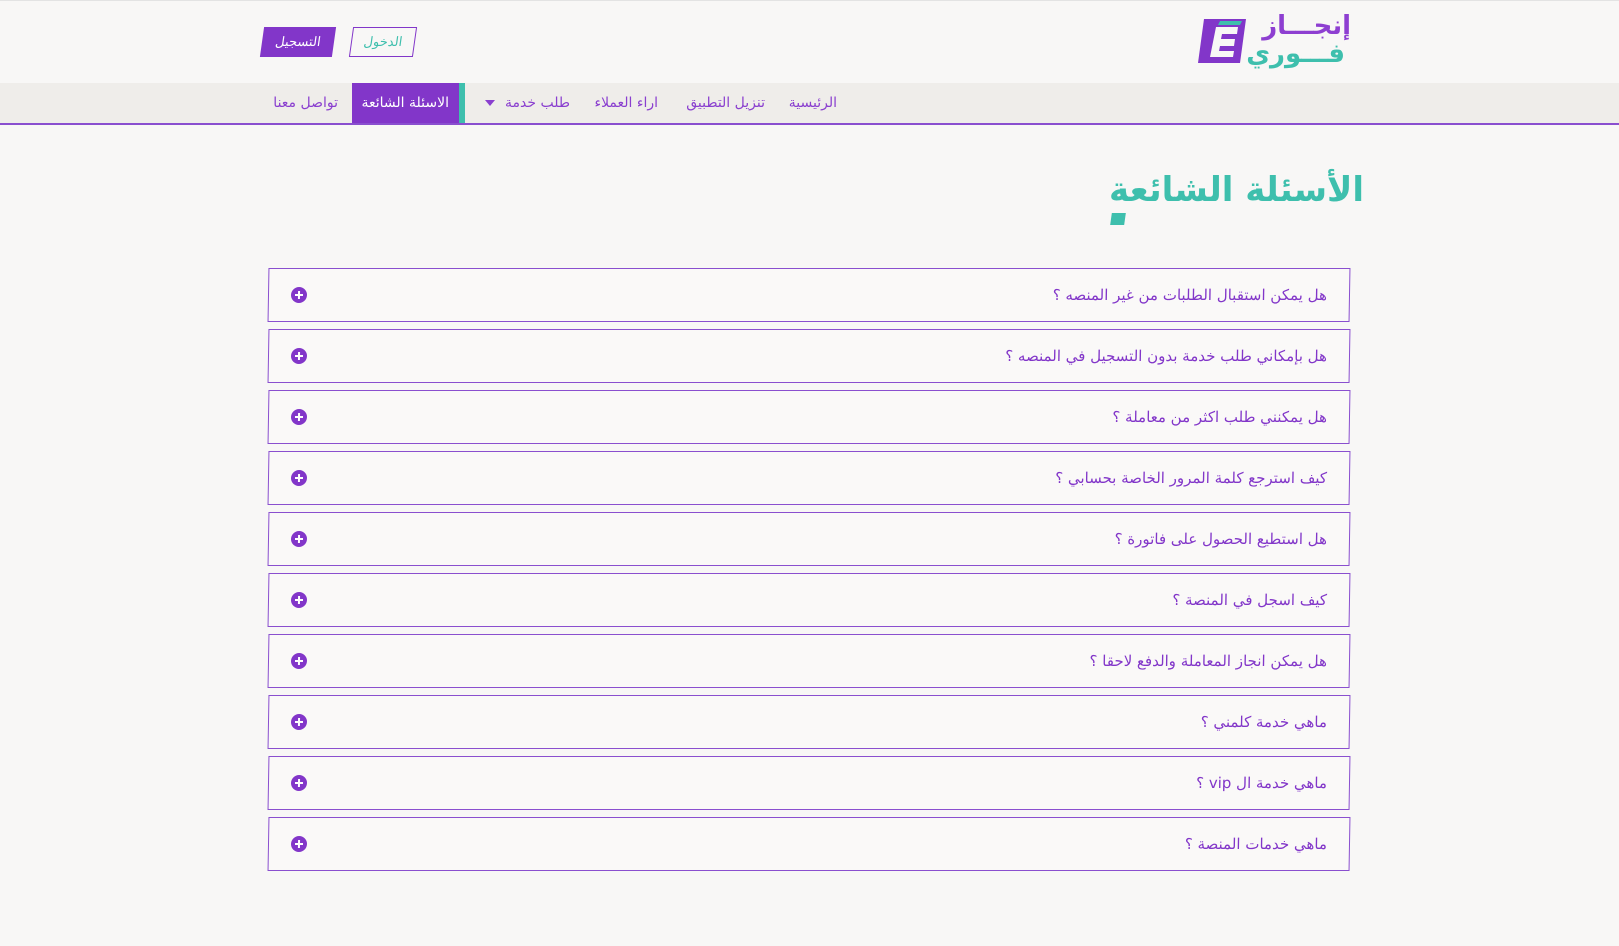  What do you see at coordinates (1236, 190) in the screenshot?
I see `page-title: الأسئلة الشائعة` at bounding box center [1236, 190].